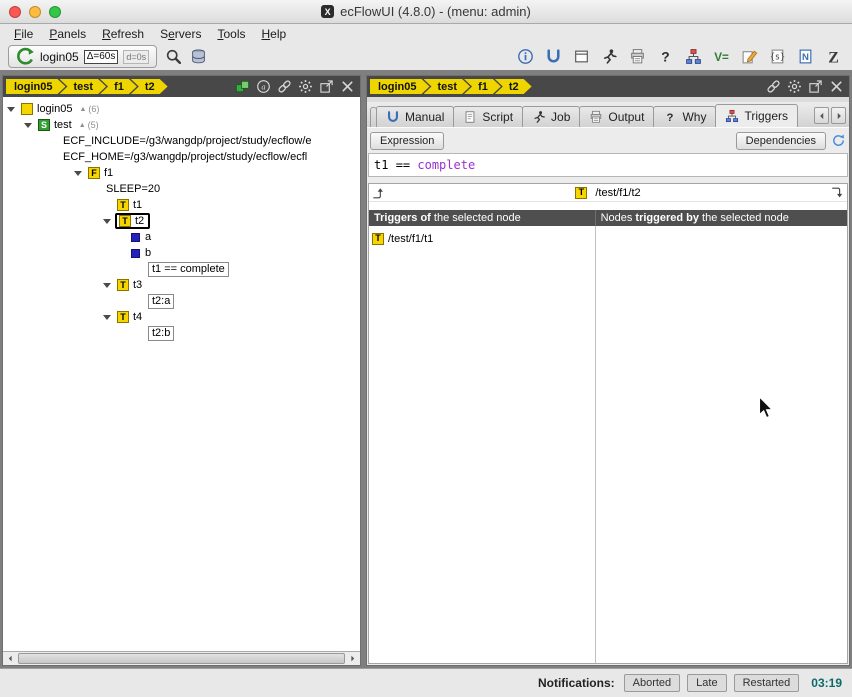  I want to click on output-icon, so click(637, 56).